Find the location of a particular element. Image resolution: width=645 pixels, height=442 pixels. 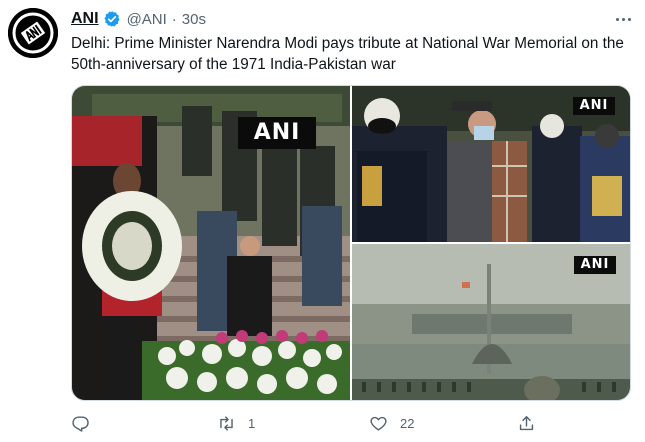

more-options-button is located at coordinates (623, 19).